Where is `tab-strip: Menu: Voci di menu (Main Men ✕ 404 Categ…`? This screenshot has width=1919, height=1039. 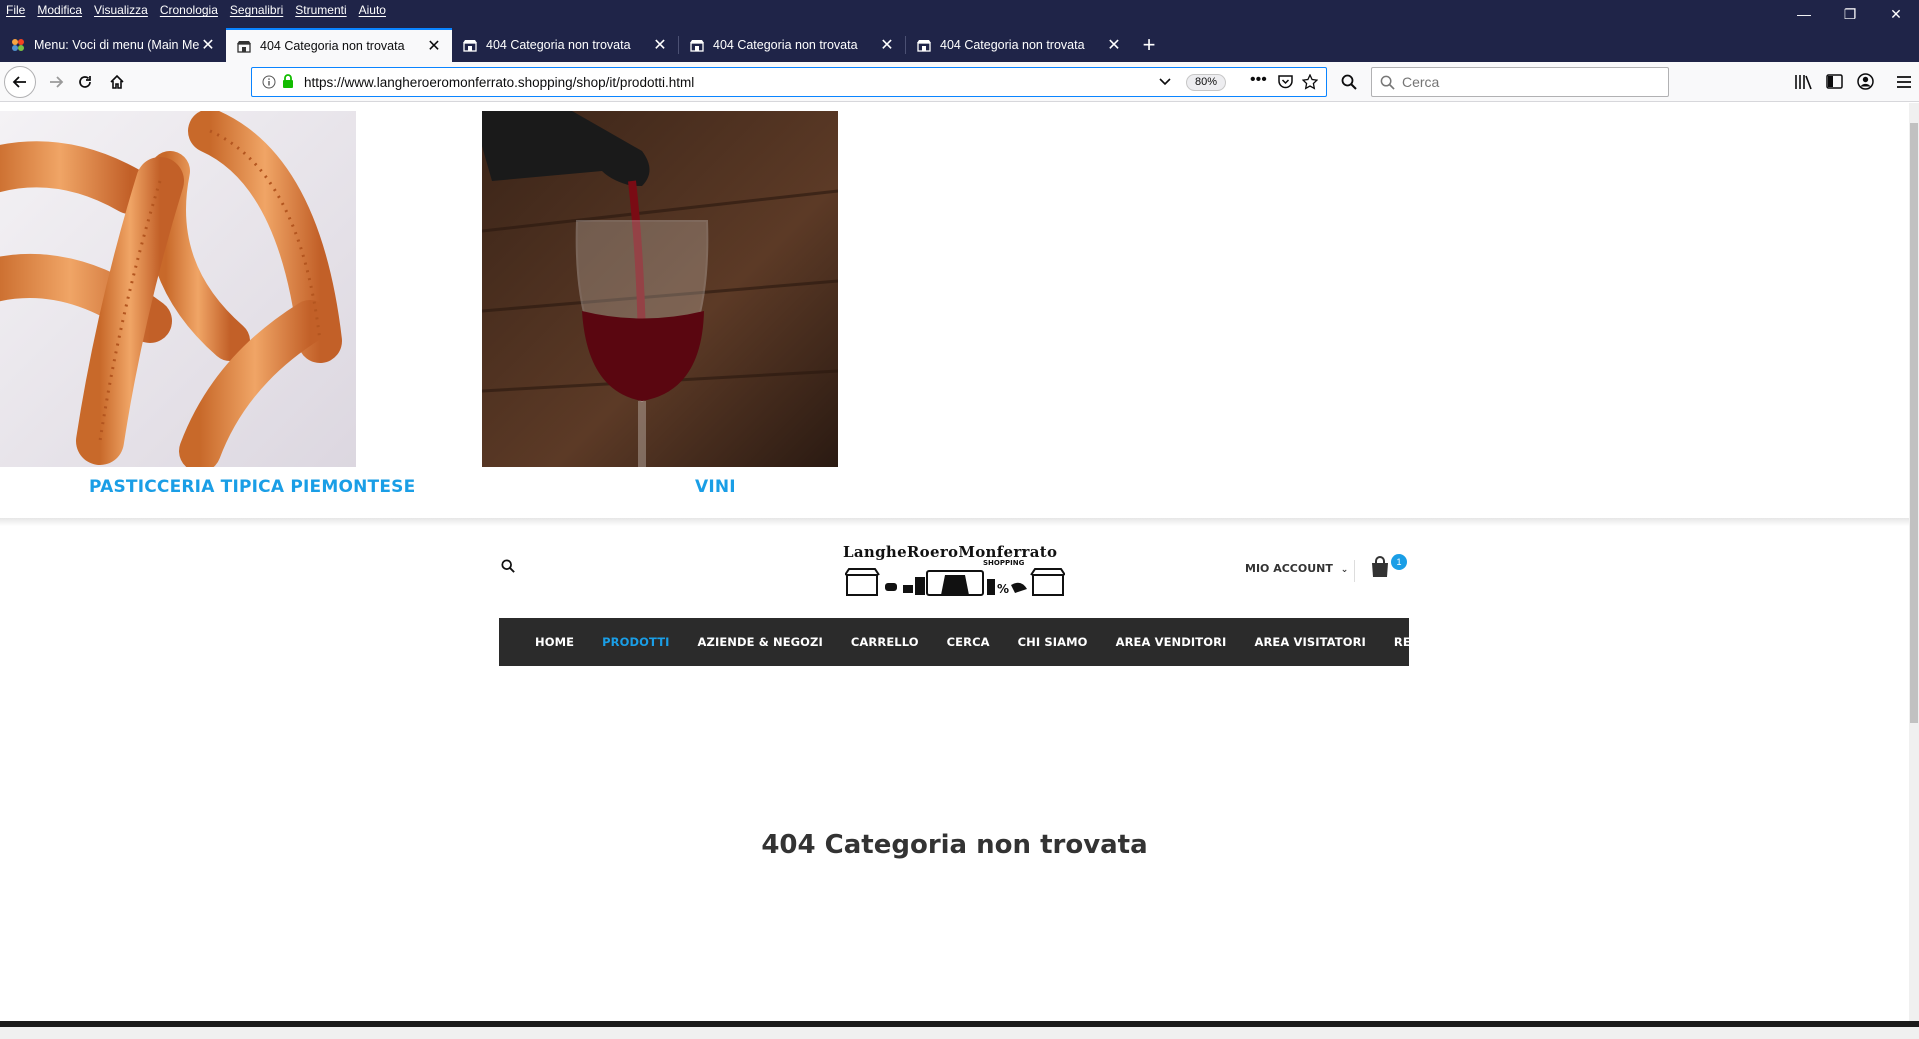
tab-strip: Menu: Voci di menu (Main Men ✕ 404 Categ… is located at coordinates (583, 45).